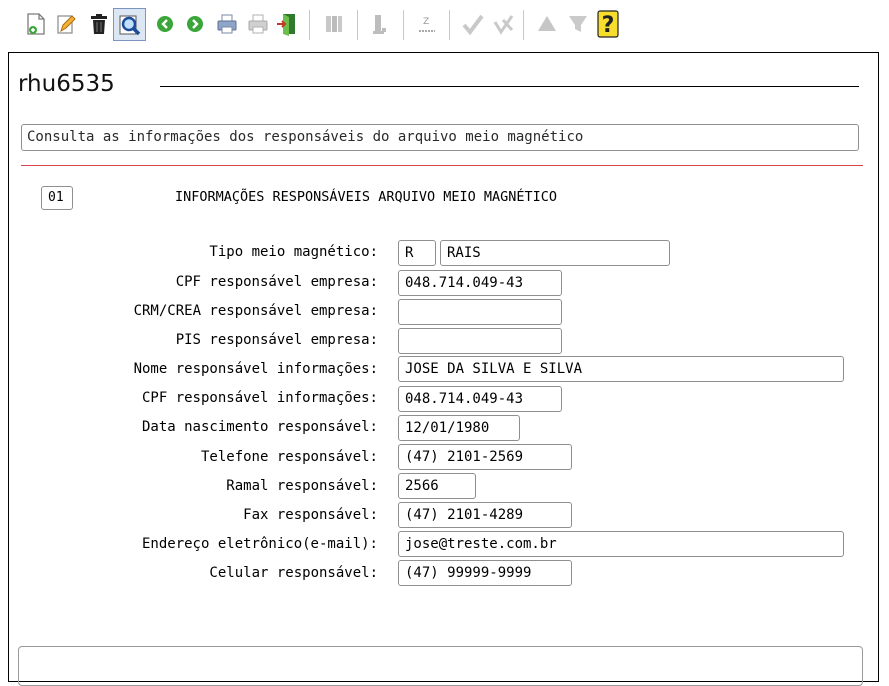 The height and width of the screenshot is (686, 889). What do you see at coordinates (255, 369) in the screenshot?
I see `nome-label: Nome responsável informações:` at bounding box center [255, 369].